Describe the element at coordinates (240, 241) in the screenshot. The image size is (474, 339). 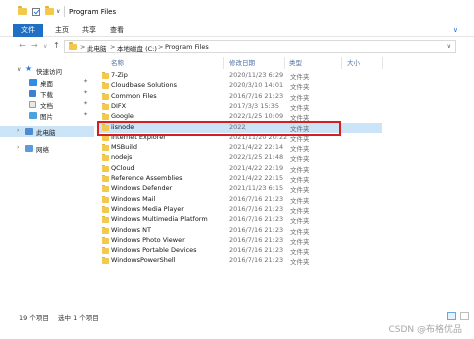
I see `file-row: Windows Photo Viewer 2016/7/16 21:23 文件夹` at that location.